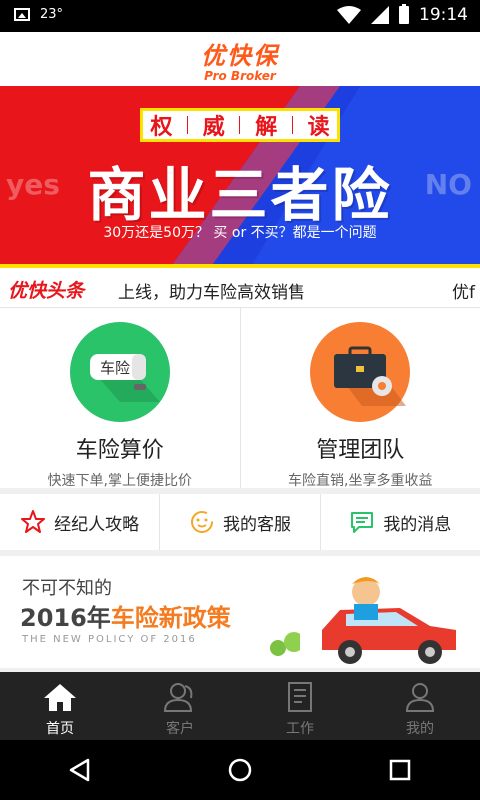  Describe the element at coordinates (256, 524) in the screenshot. I see `quick-link-label: 我的客服` at that location.